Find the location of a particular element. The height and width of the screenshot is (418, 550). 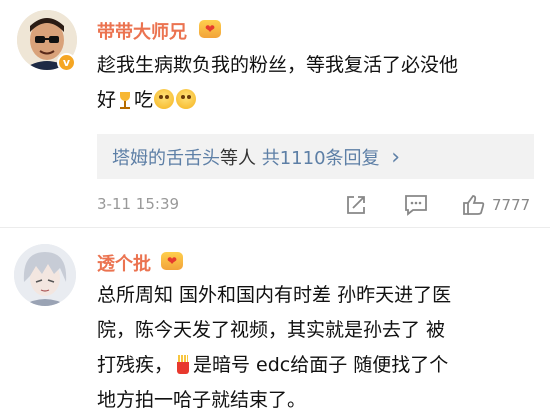

avatar is located at coordinates (45, 275).